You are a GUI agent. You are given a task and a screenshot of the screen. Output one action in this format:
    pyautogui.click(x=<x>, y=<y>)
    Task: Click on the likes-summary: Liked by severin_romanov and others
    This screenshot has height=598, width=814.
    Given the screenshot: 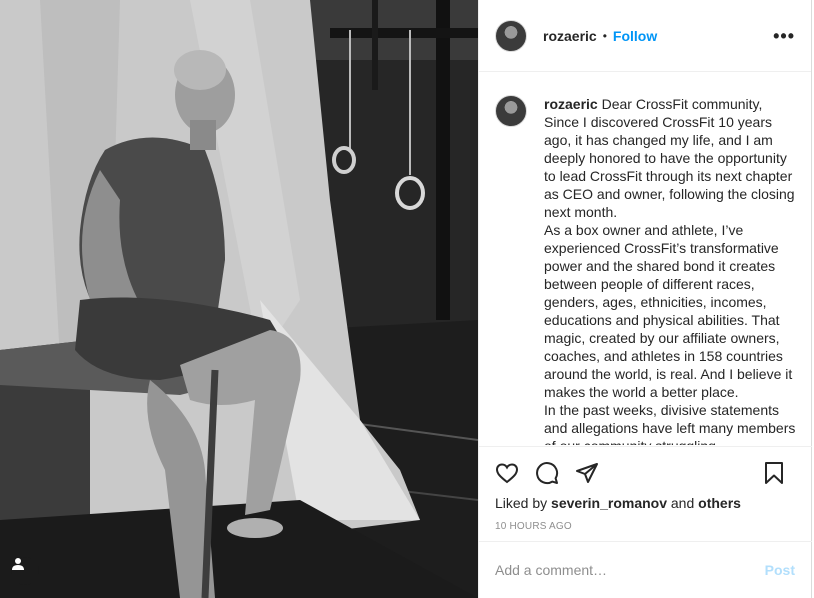 What is the action you would take?
    pyautogui.click(x=645, y=503)
    